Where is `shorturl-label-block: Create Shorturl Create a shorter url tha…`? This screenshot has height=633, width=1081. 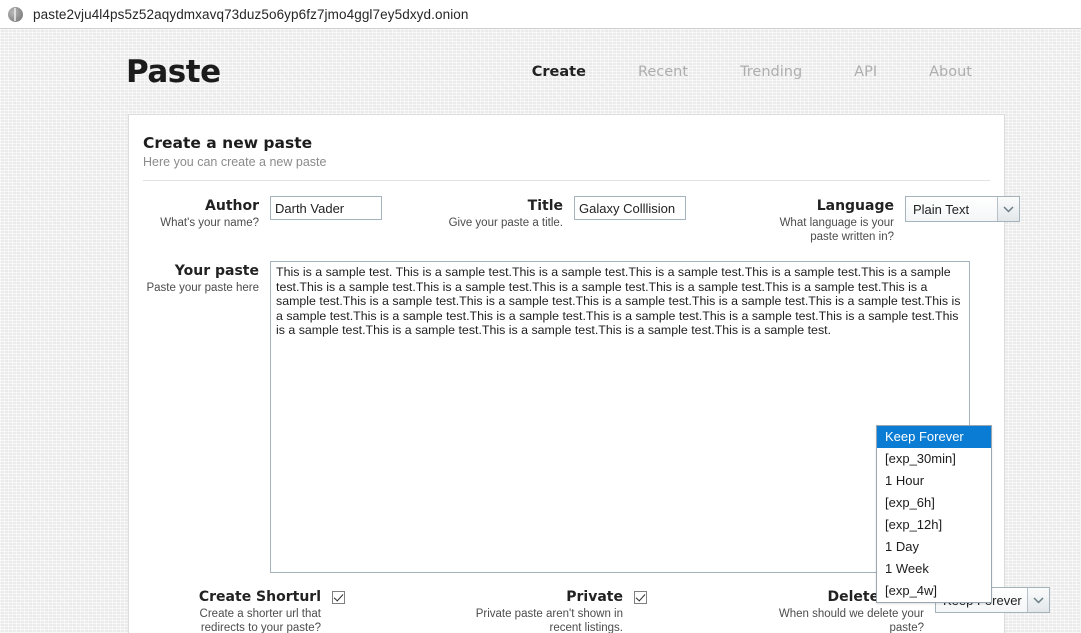 shorturl-label-block: Create Shorturl Create a shorter url tha… is located at coordinates (251, 610).